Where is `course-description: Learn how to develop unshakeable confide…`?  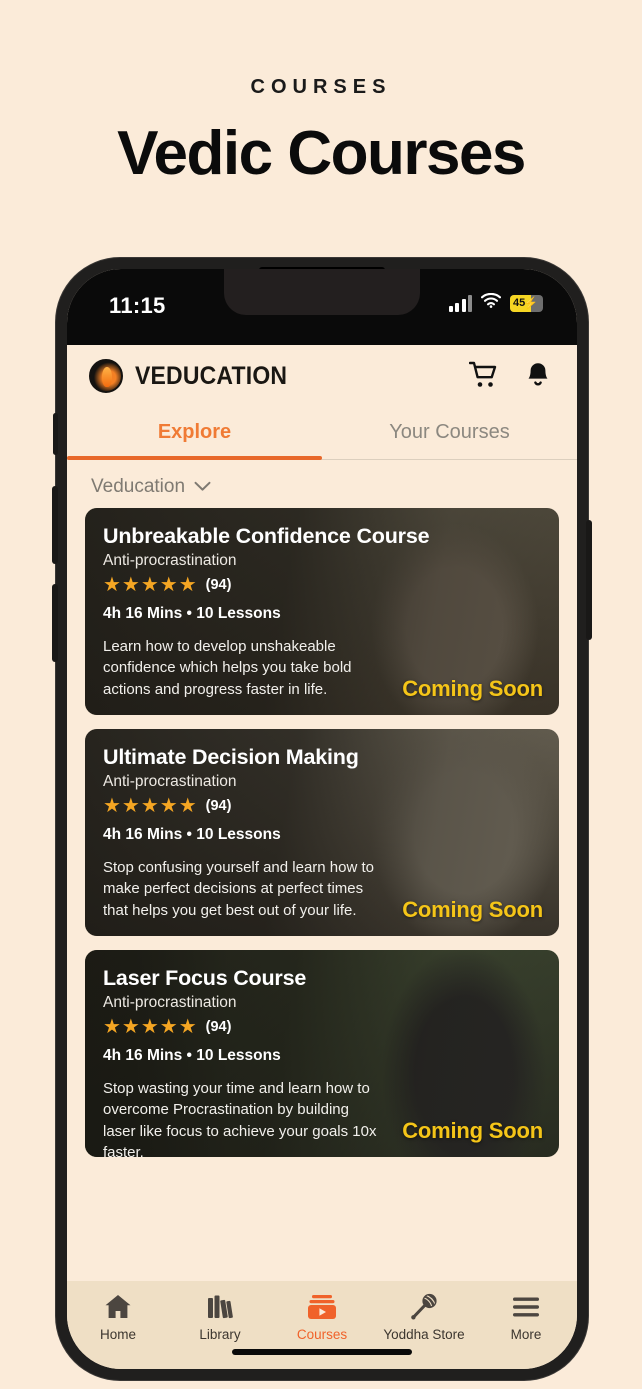
course-description: Learn how to develop unshakeable confide… is located at coordinates (227, 668).